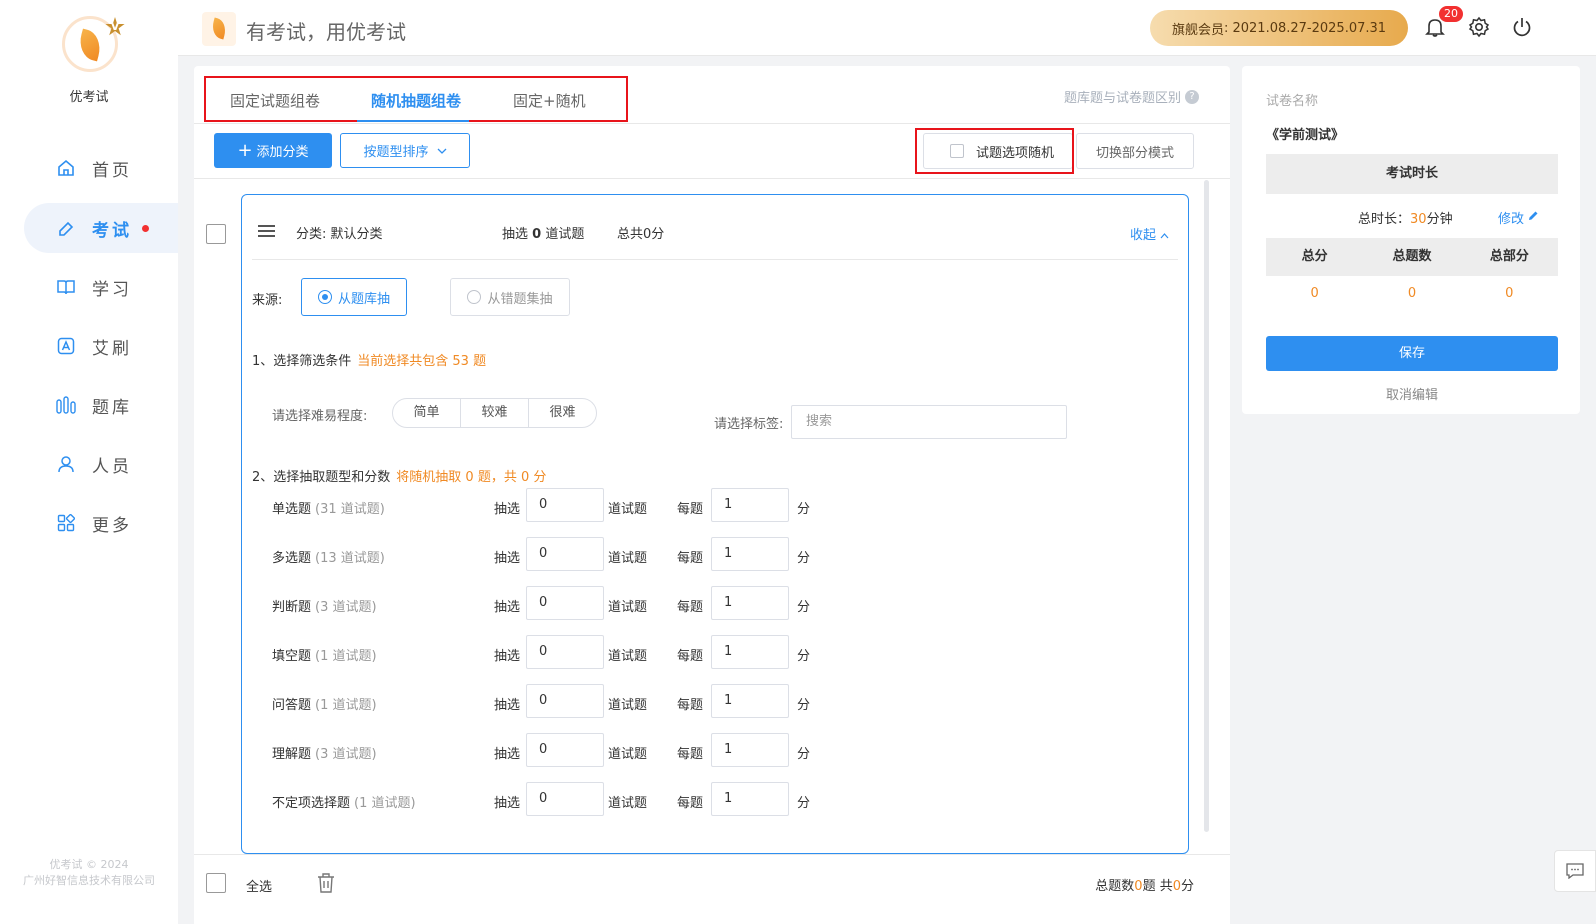 This screenshot has width=1596, height=924. Describe the element at coordinates (292, 656) in the screenshot. I see `question-type-label: 填空题` at that location.